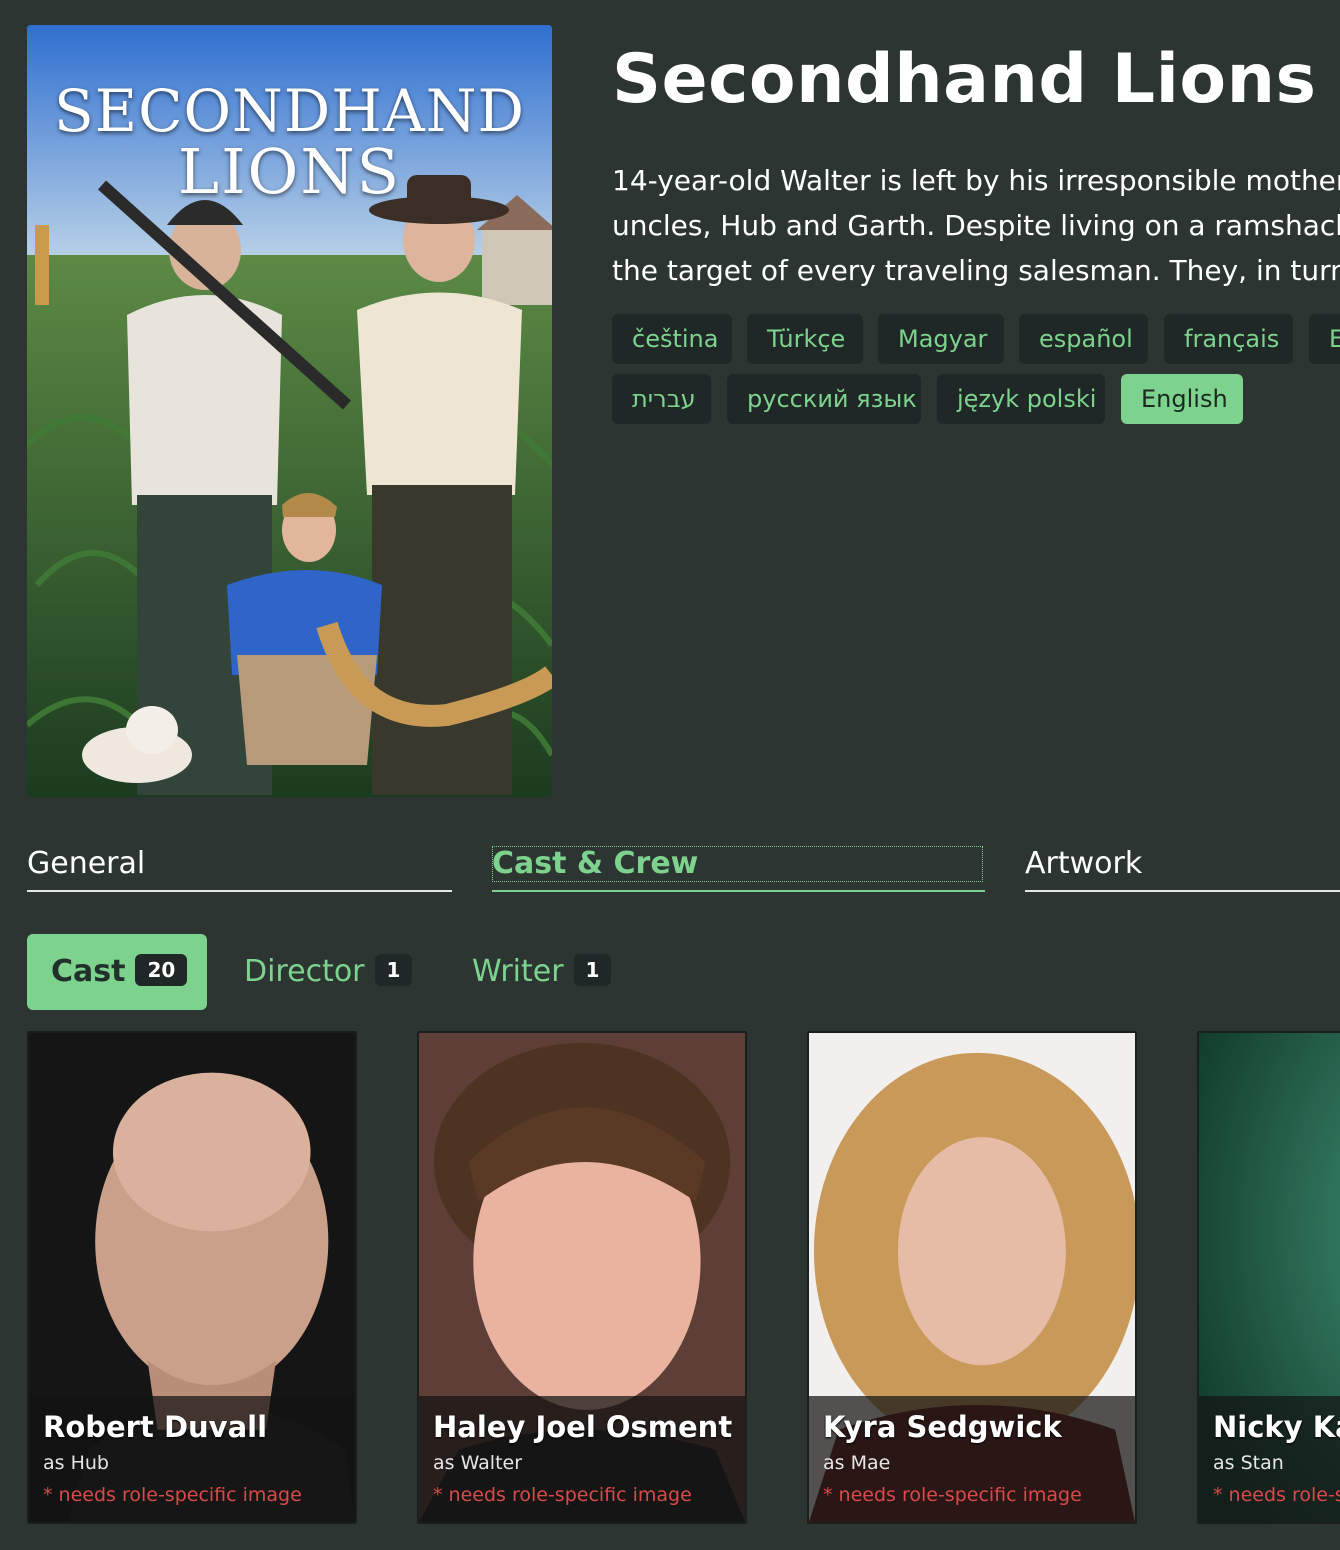  I want to click on page-title: Secondhand Lions, so click(964, 79).